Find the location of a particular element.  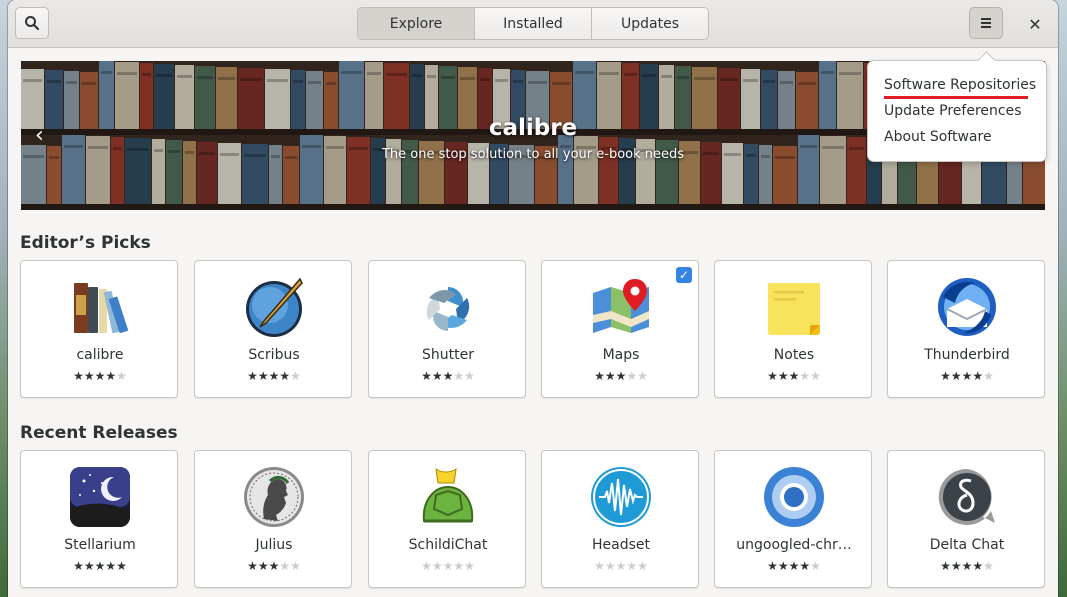

app-tile-ungoogled-chromium: ungoogled-chr… ★★★★★ is located at coordinates (793, 519).